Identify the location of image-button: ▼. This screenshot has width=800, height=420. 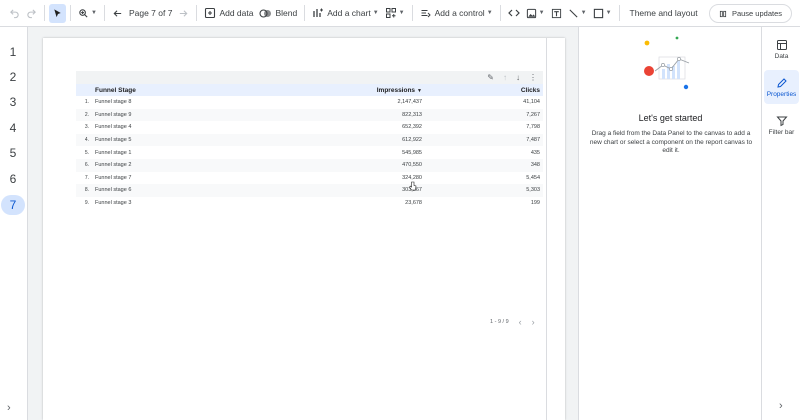
(535, 13).